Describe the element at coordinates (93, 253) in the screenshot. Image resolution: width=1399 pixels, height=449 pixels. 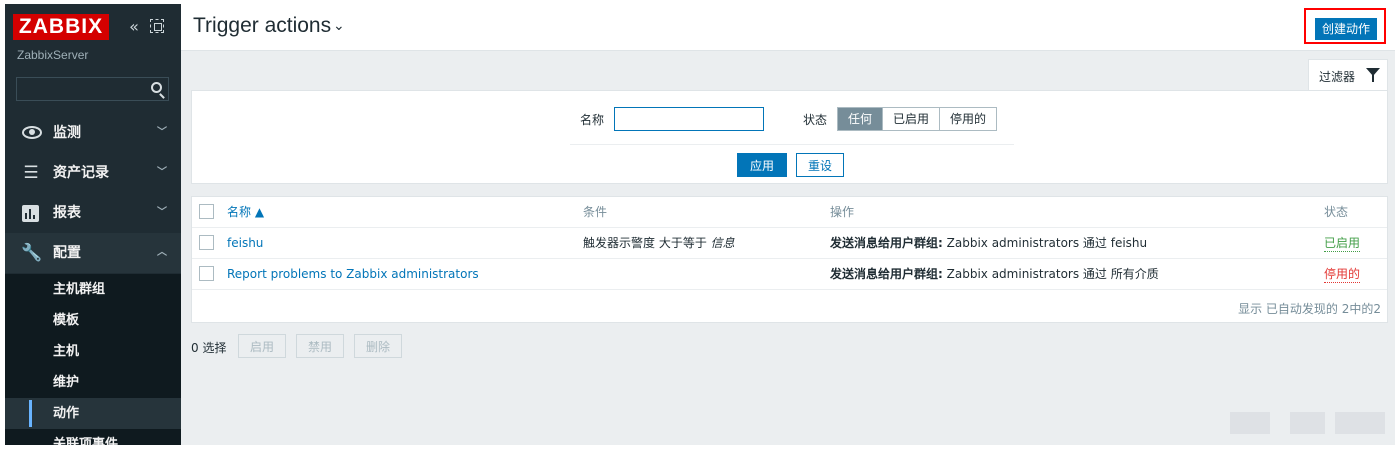
I see `menu-item-configuration: 🔧 配置 ︿` at that location.